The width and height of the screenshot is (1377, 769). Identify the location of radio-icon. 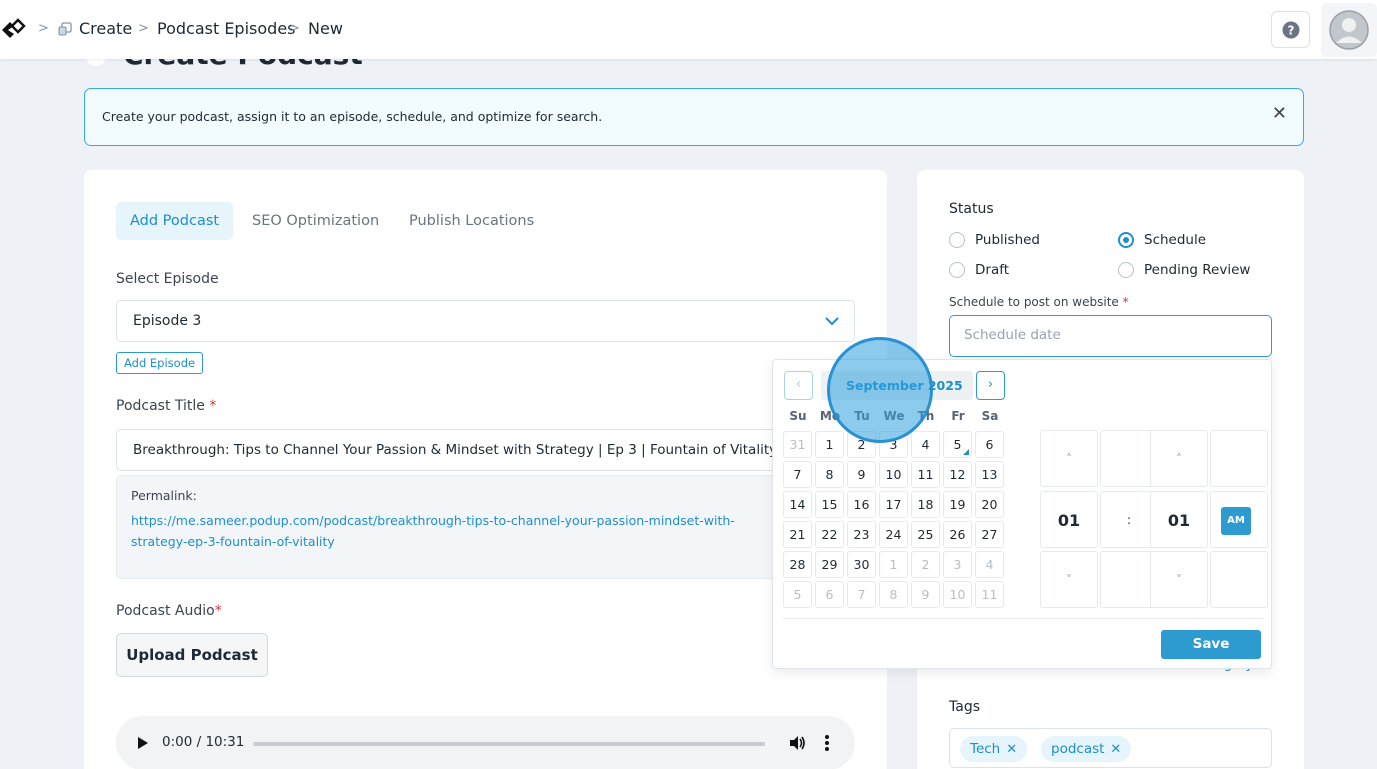
(1126, 270).